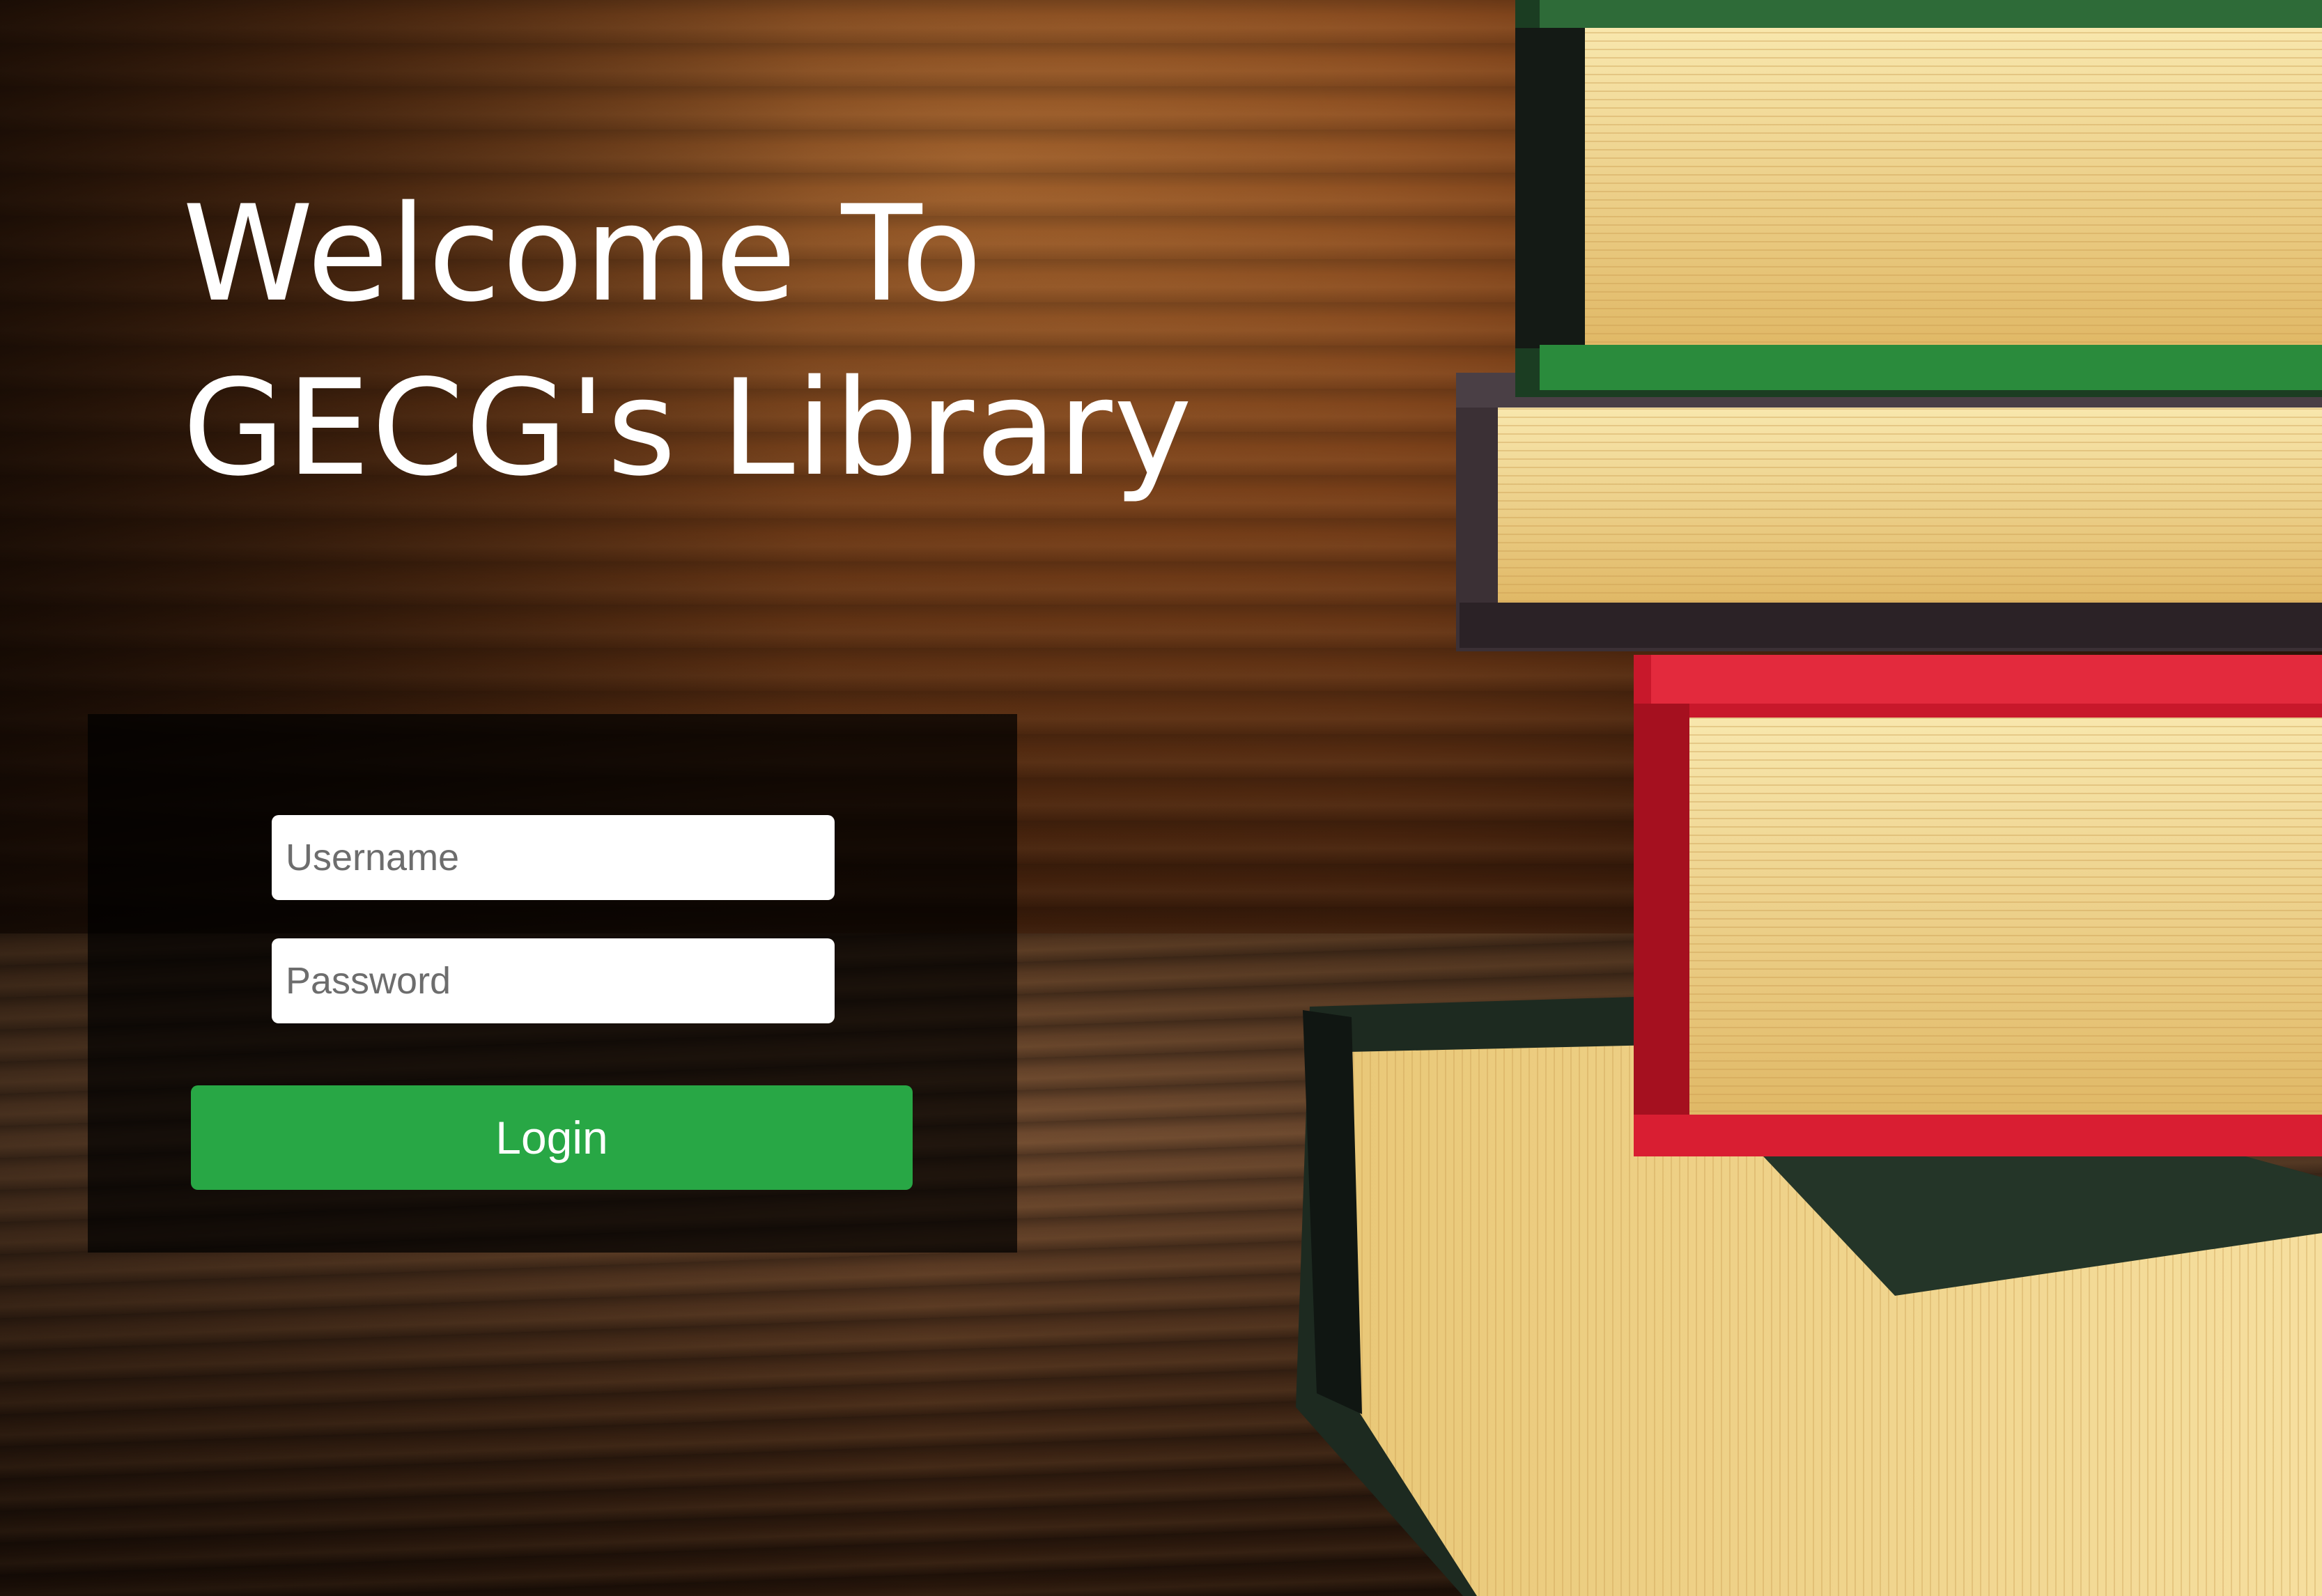  What do you see at coordinates (553, 981) in the screenshot?
I see `password-input` at bounding box center [553, 981].